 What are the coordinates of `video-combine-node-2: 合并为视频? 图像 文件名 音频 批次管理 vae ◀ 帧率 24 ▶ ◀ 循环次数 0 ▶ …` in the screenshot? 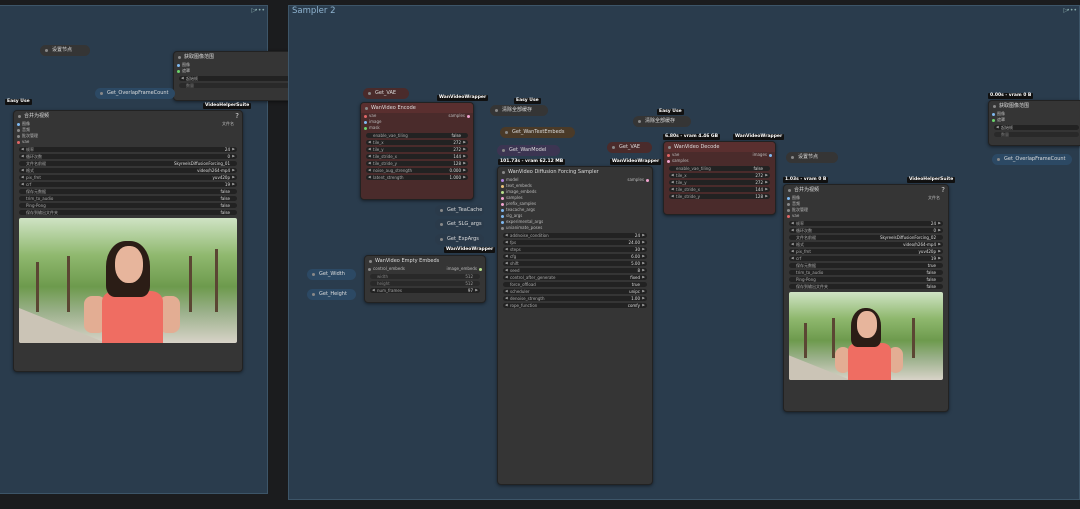 It's located at (866, 298).